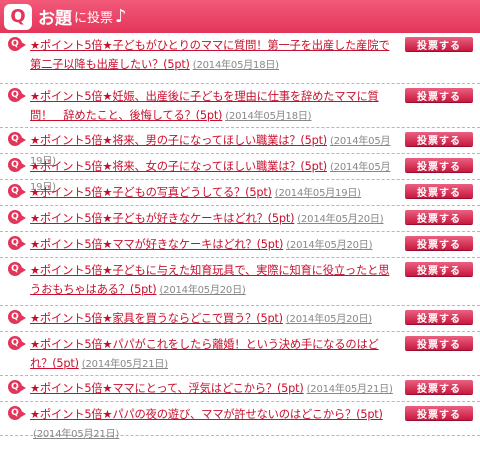  What do you see at coordinates (151, 192) in the screenshot?
I see `question-text: ★ポイント5倍★子どもの写真どうしてる？(5pt)` at bounding box center [151, 192].